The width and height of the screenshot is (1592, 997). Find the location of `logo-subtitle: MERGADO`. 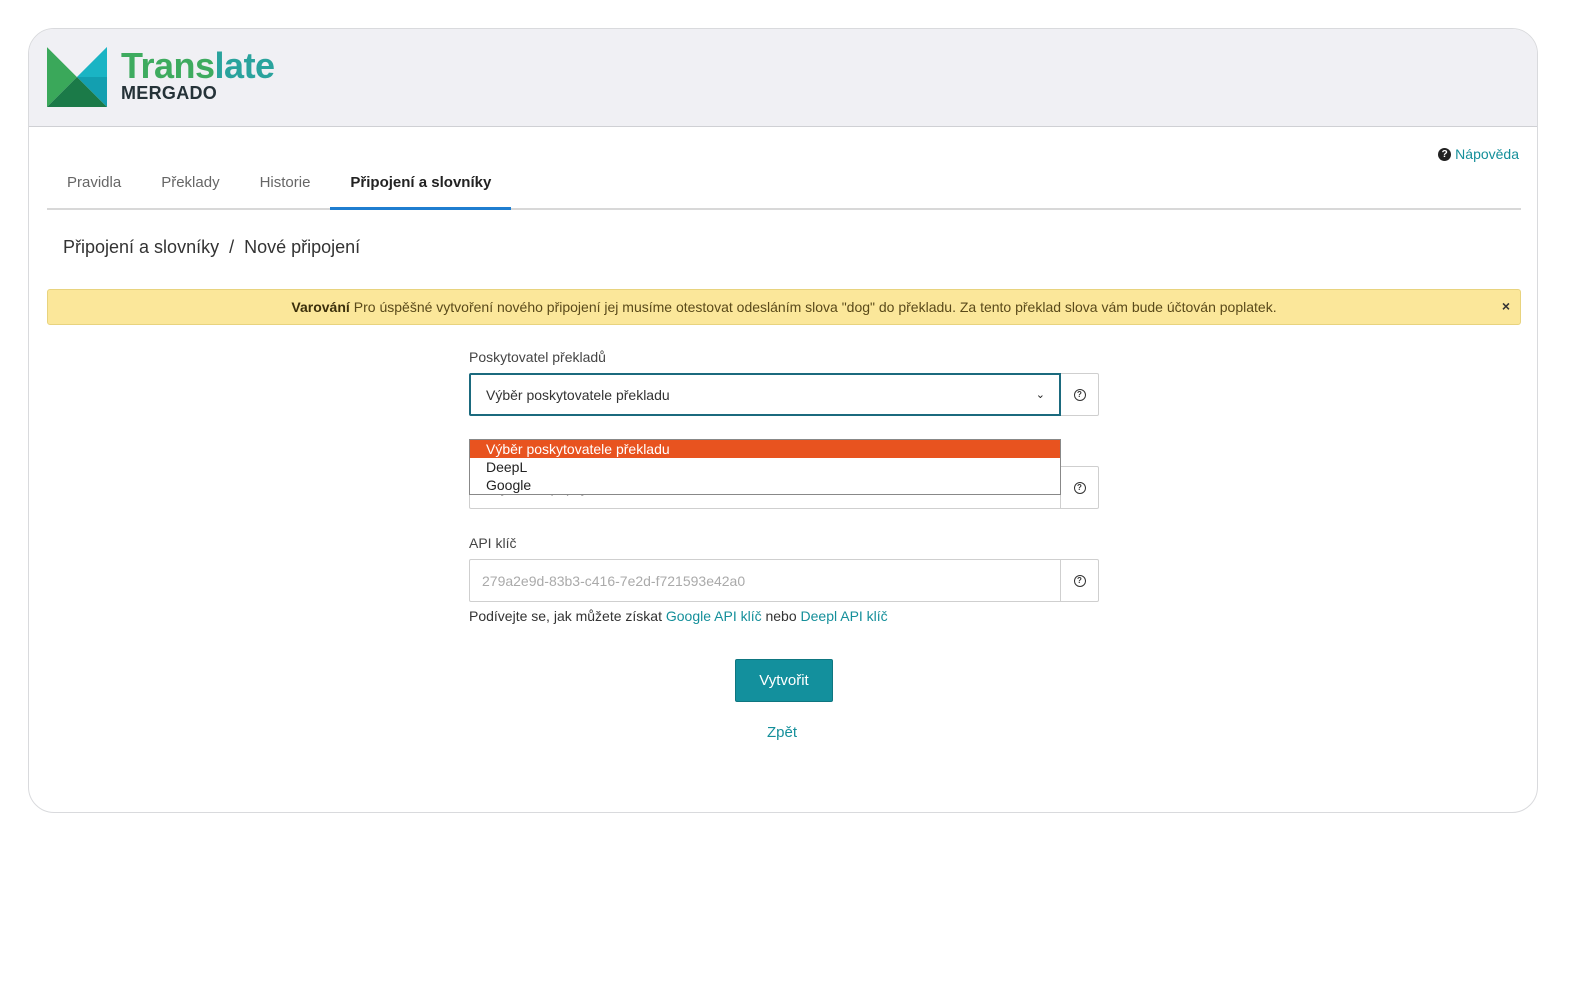

logo-subtitle: MERGADO is located at coordinates (169, 93).